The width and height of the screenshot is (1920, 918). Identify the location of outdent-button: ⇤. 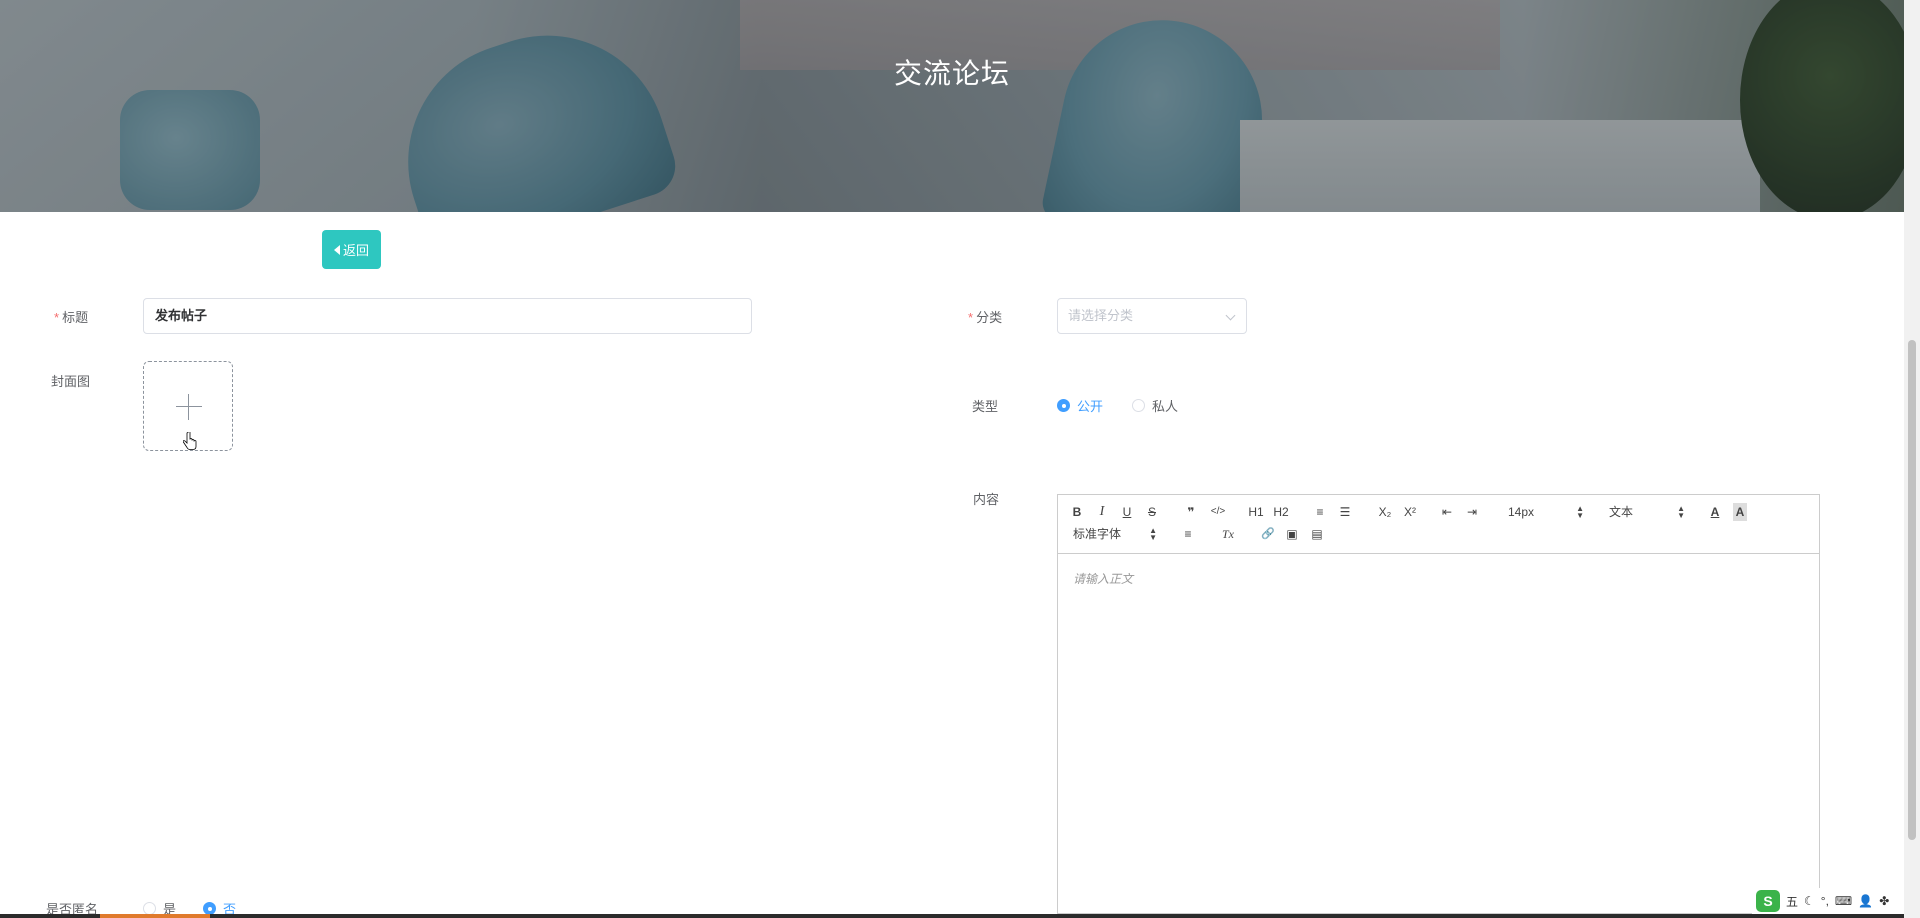
(1447, 512).